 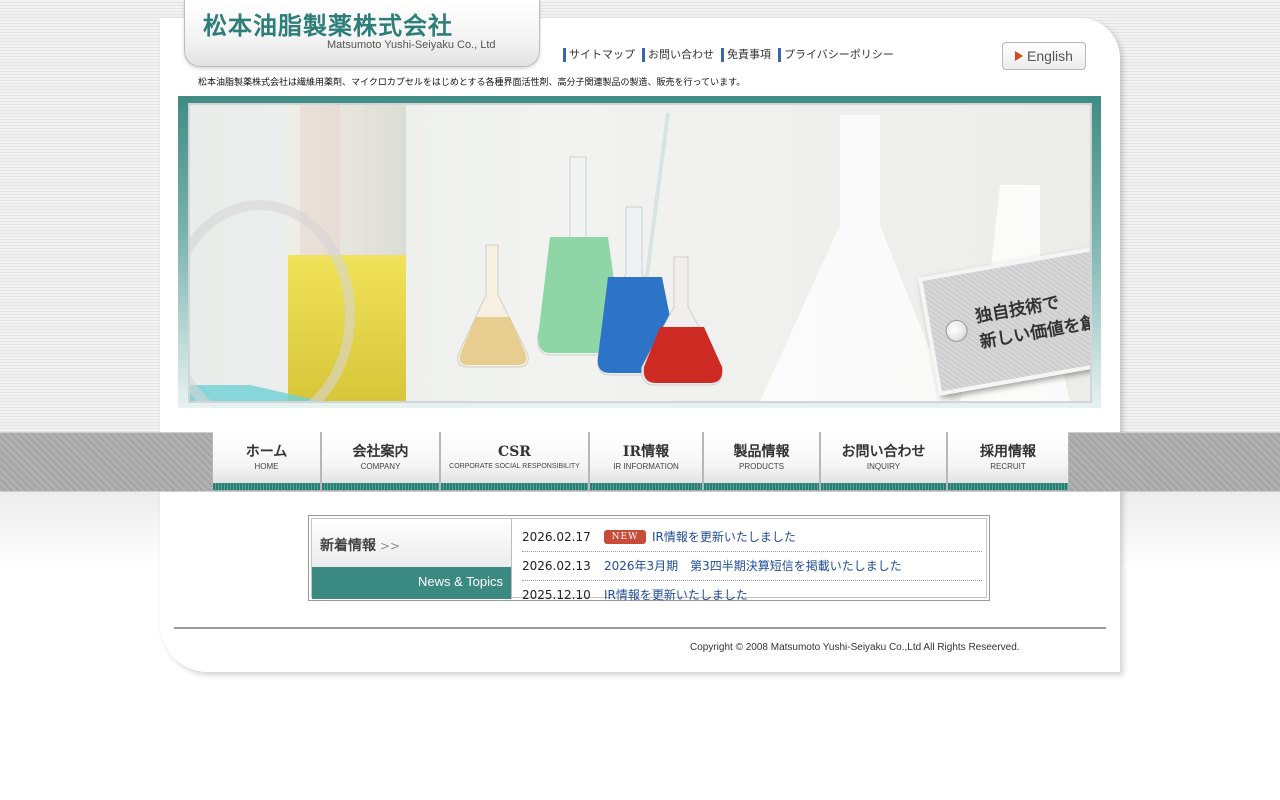 I want to click on new-badge: NEW, so click(x=625, y=537).